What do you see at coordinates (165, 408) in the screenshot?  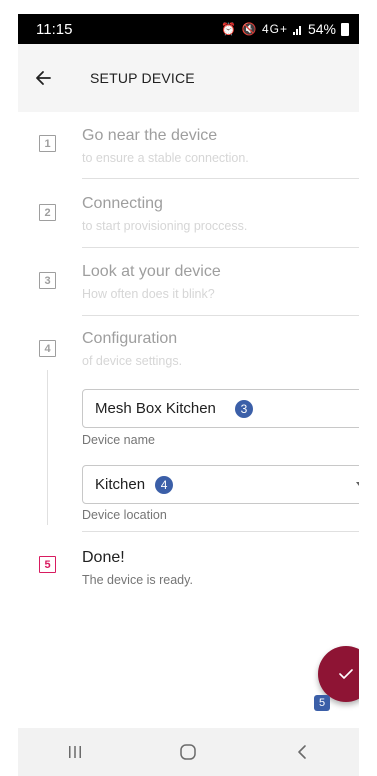 I see `device-name-input` at bounding box center [165, 408].